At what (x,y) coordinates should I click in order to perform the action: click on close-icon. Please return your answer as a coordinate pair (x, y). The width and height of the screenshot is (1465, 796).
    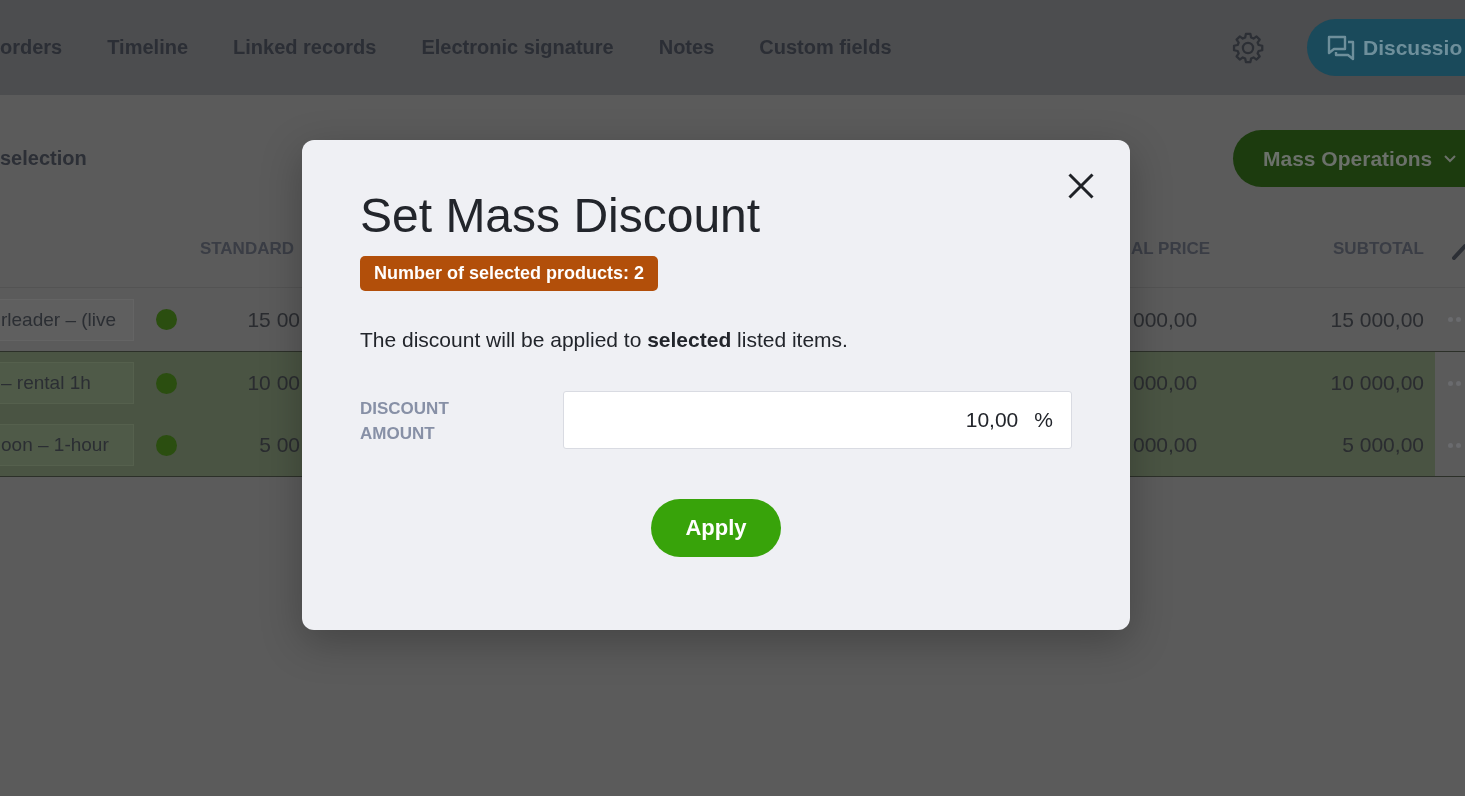
    Looking at the image, I should click on (1081, 186).